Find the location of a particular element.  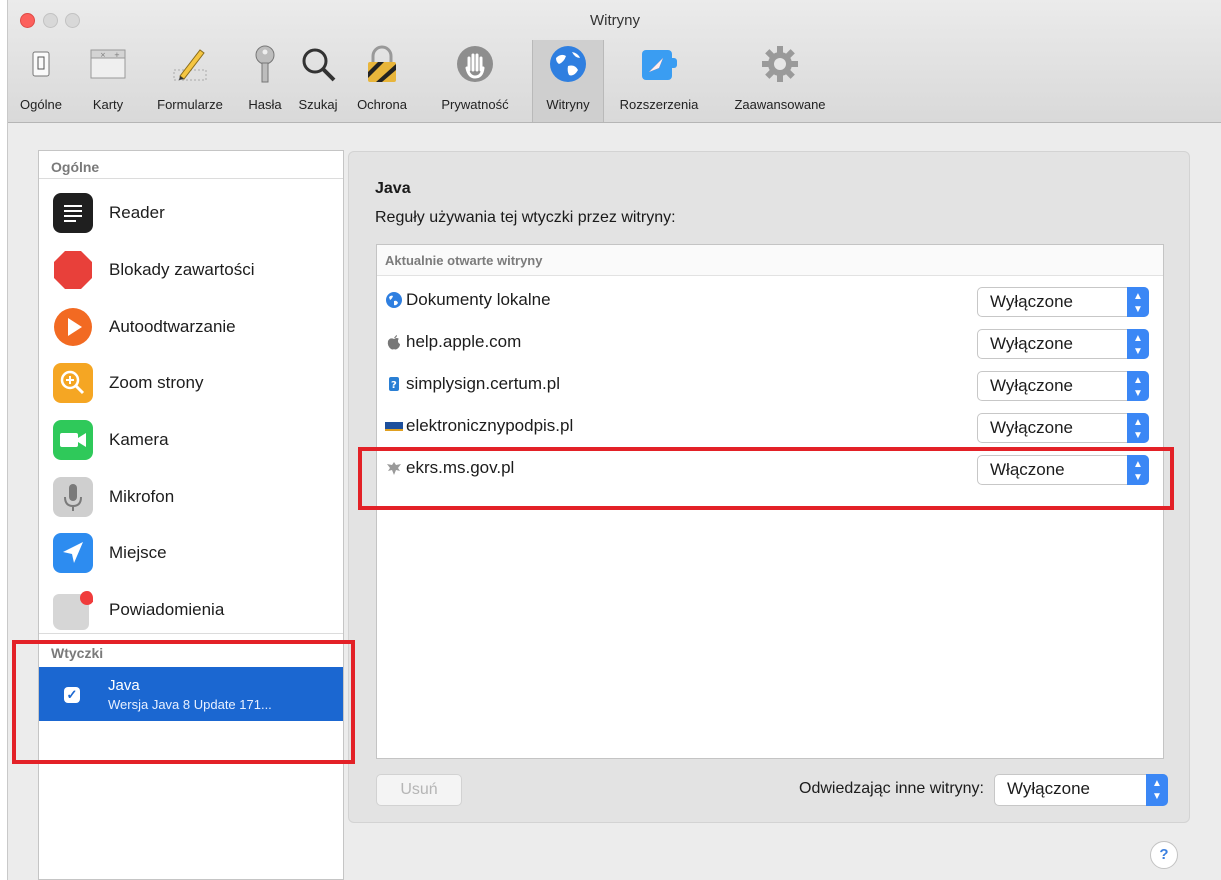

remove-button: Usuń is located at coordinates (419, 790).